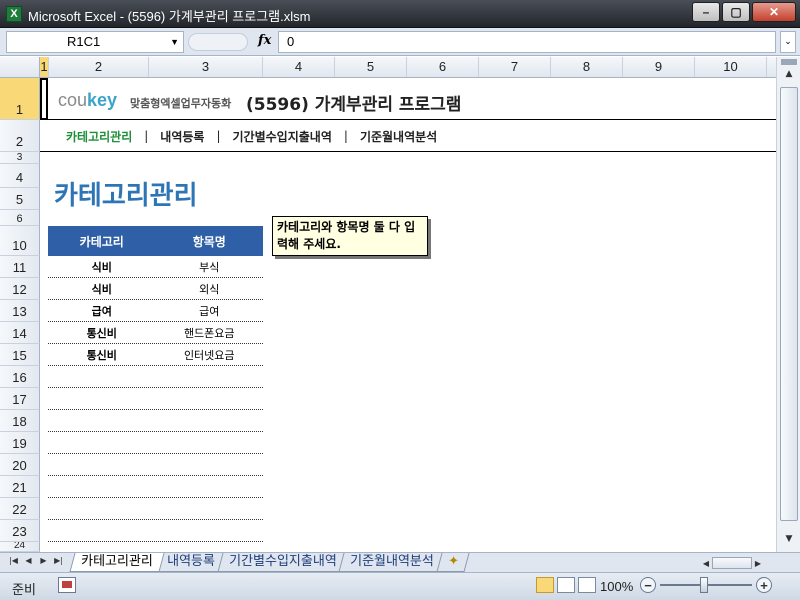 Image resolution: width=800 pixels, height=600 pixels. What do you see at coordinates (282, 562) in the screenshot?
I see `tab-period: 기간별수입지출내역` at bounding box center [282, 562].